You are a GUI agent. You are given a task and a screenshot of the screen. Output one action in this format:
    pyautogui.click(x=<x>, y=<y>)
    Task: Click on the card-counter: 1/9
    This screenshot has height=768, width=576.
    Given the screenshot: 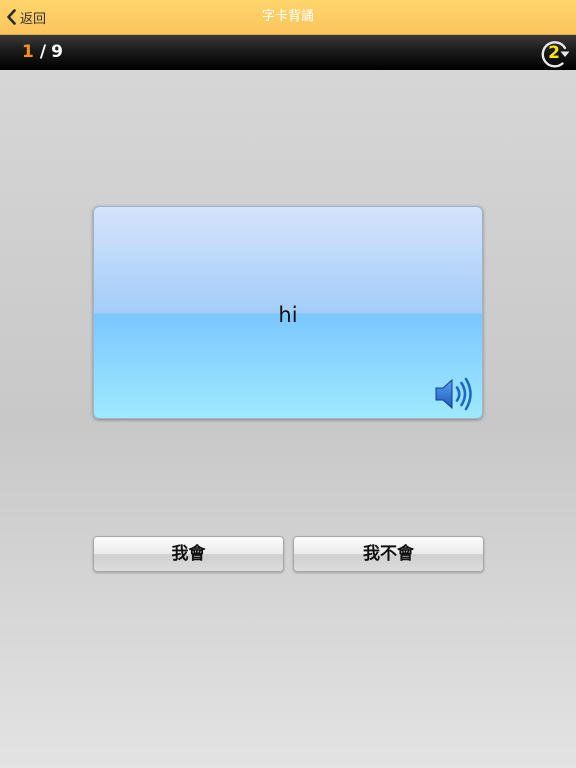 What is the action you would take?
    pyautogui.click(x=42, y=52)
    